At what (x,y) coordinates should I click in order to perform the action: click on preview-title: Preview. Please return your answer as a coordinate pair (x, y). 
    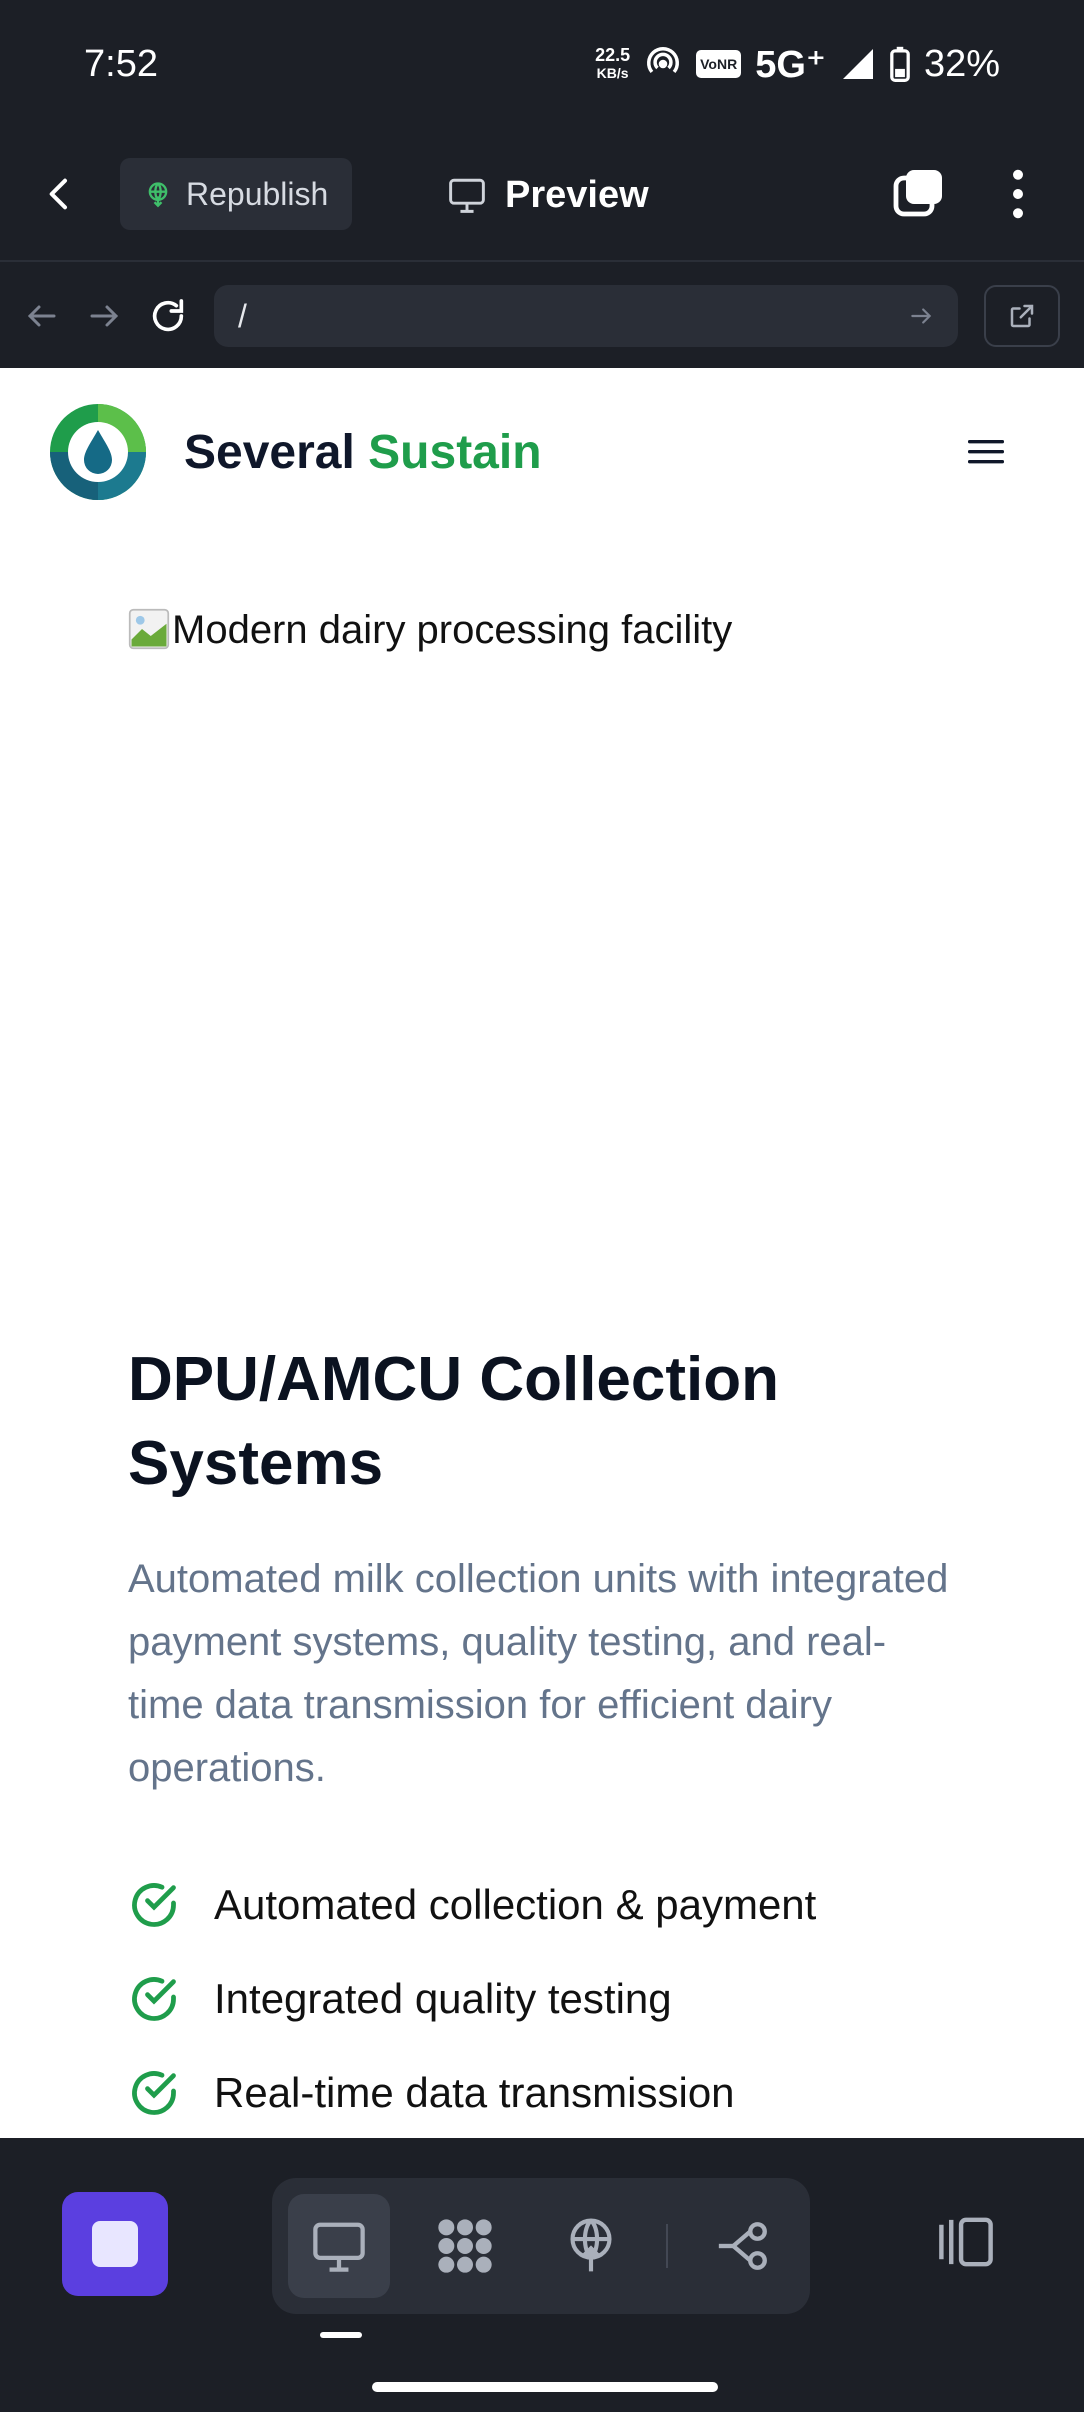
    Looking at the image, I should click on (548, 195).